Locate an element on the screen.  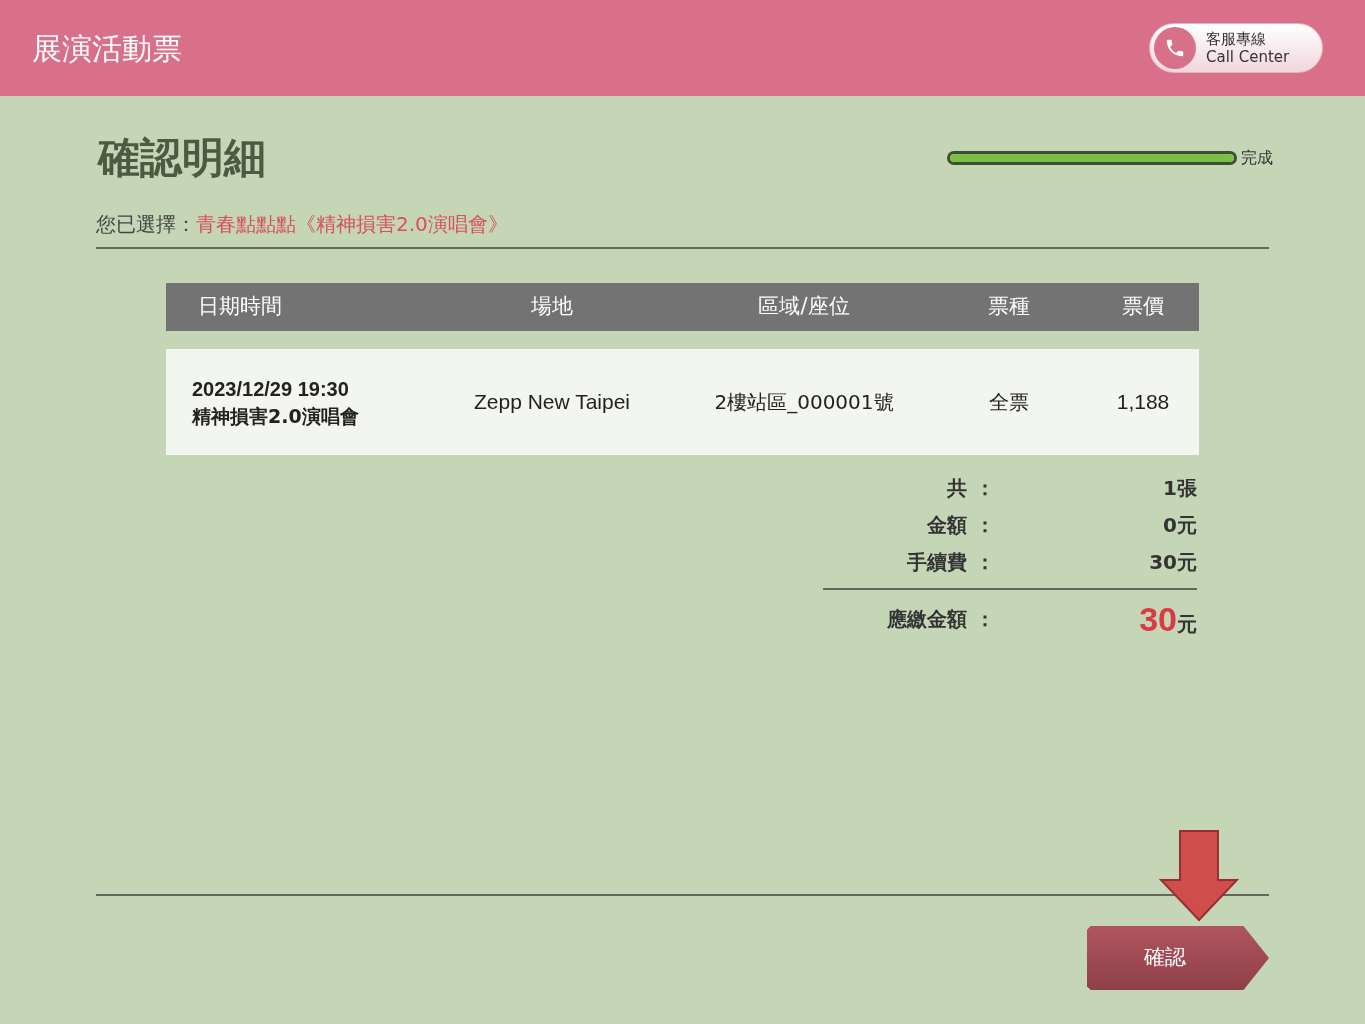
summary-value: 0元 is located at coordinates (1180, 525).